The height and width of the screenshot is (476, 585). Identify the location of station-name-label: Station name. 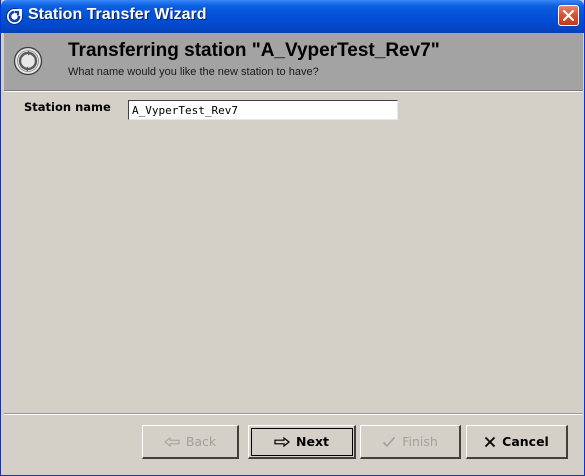
(67, 107).